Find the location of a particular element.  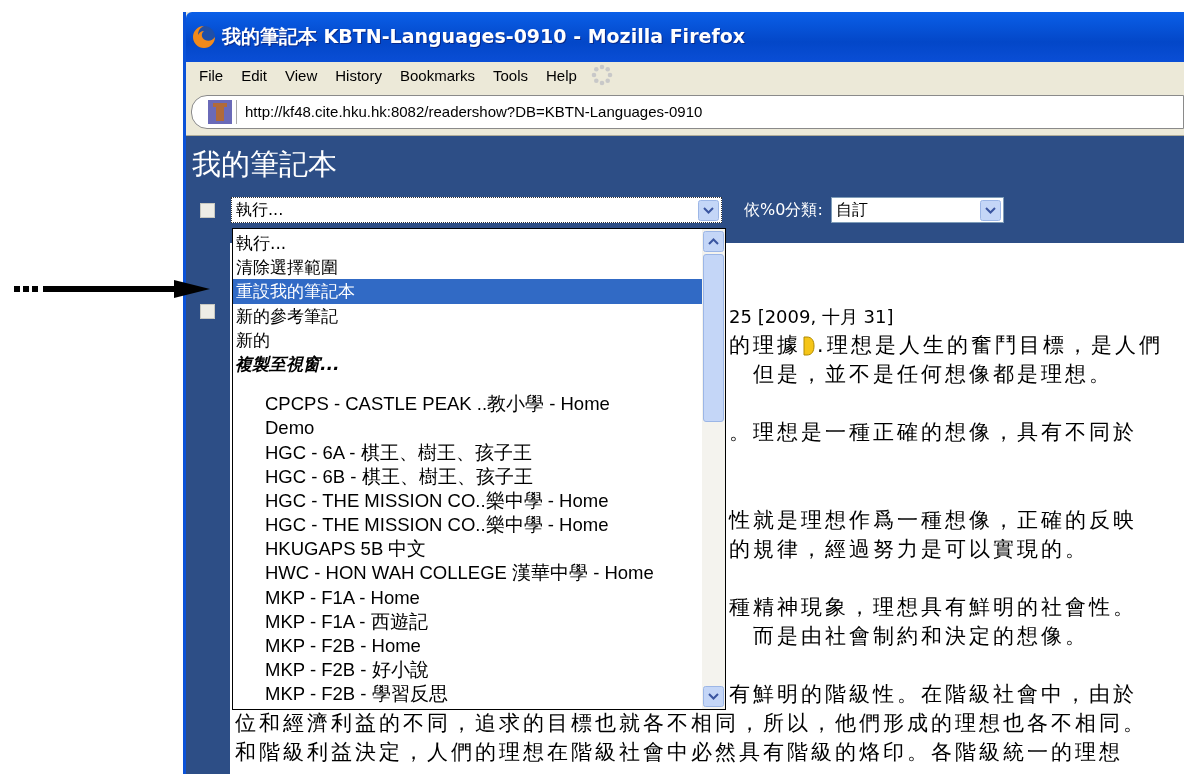

menu-item: Edit is located at coordinates (254, 75).